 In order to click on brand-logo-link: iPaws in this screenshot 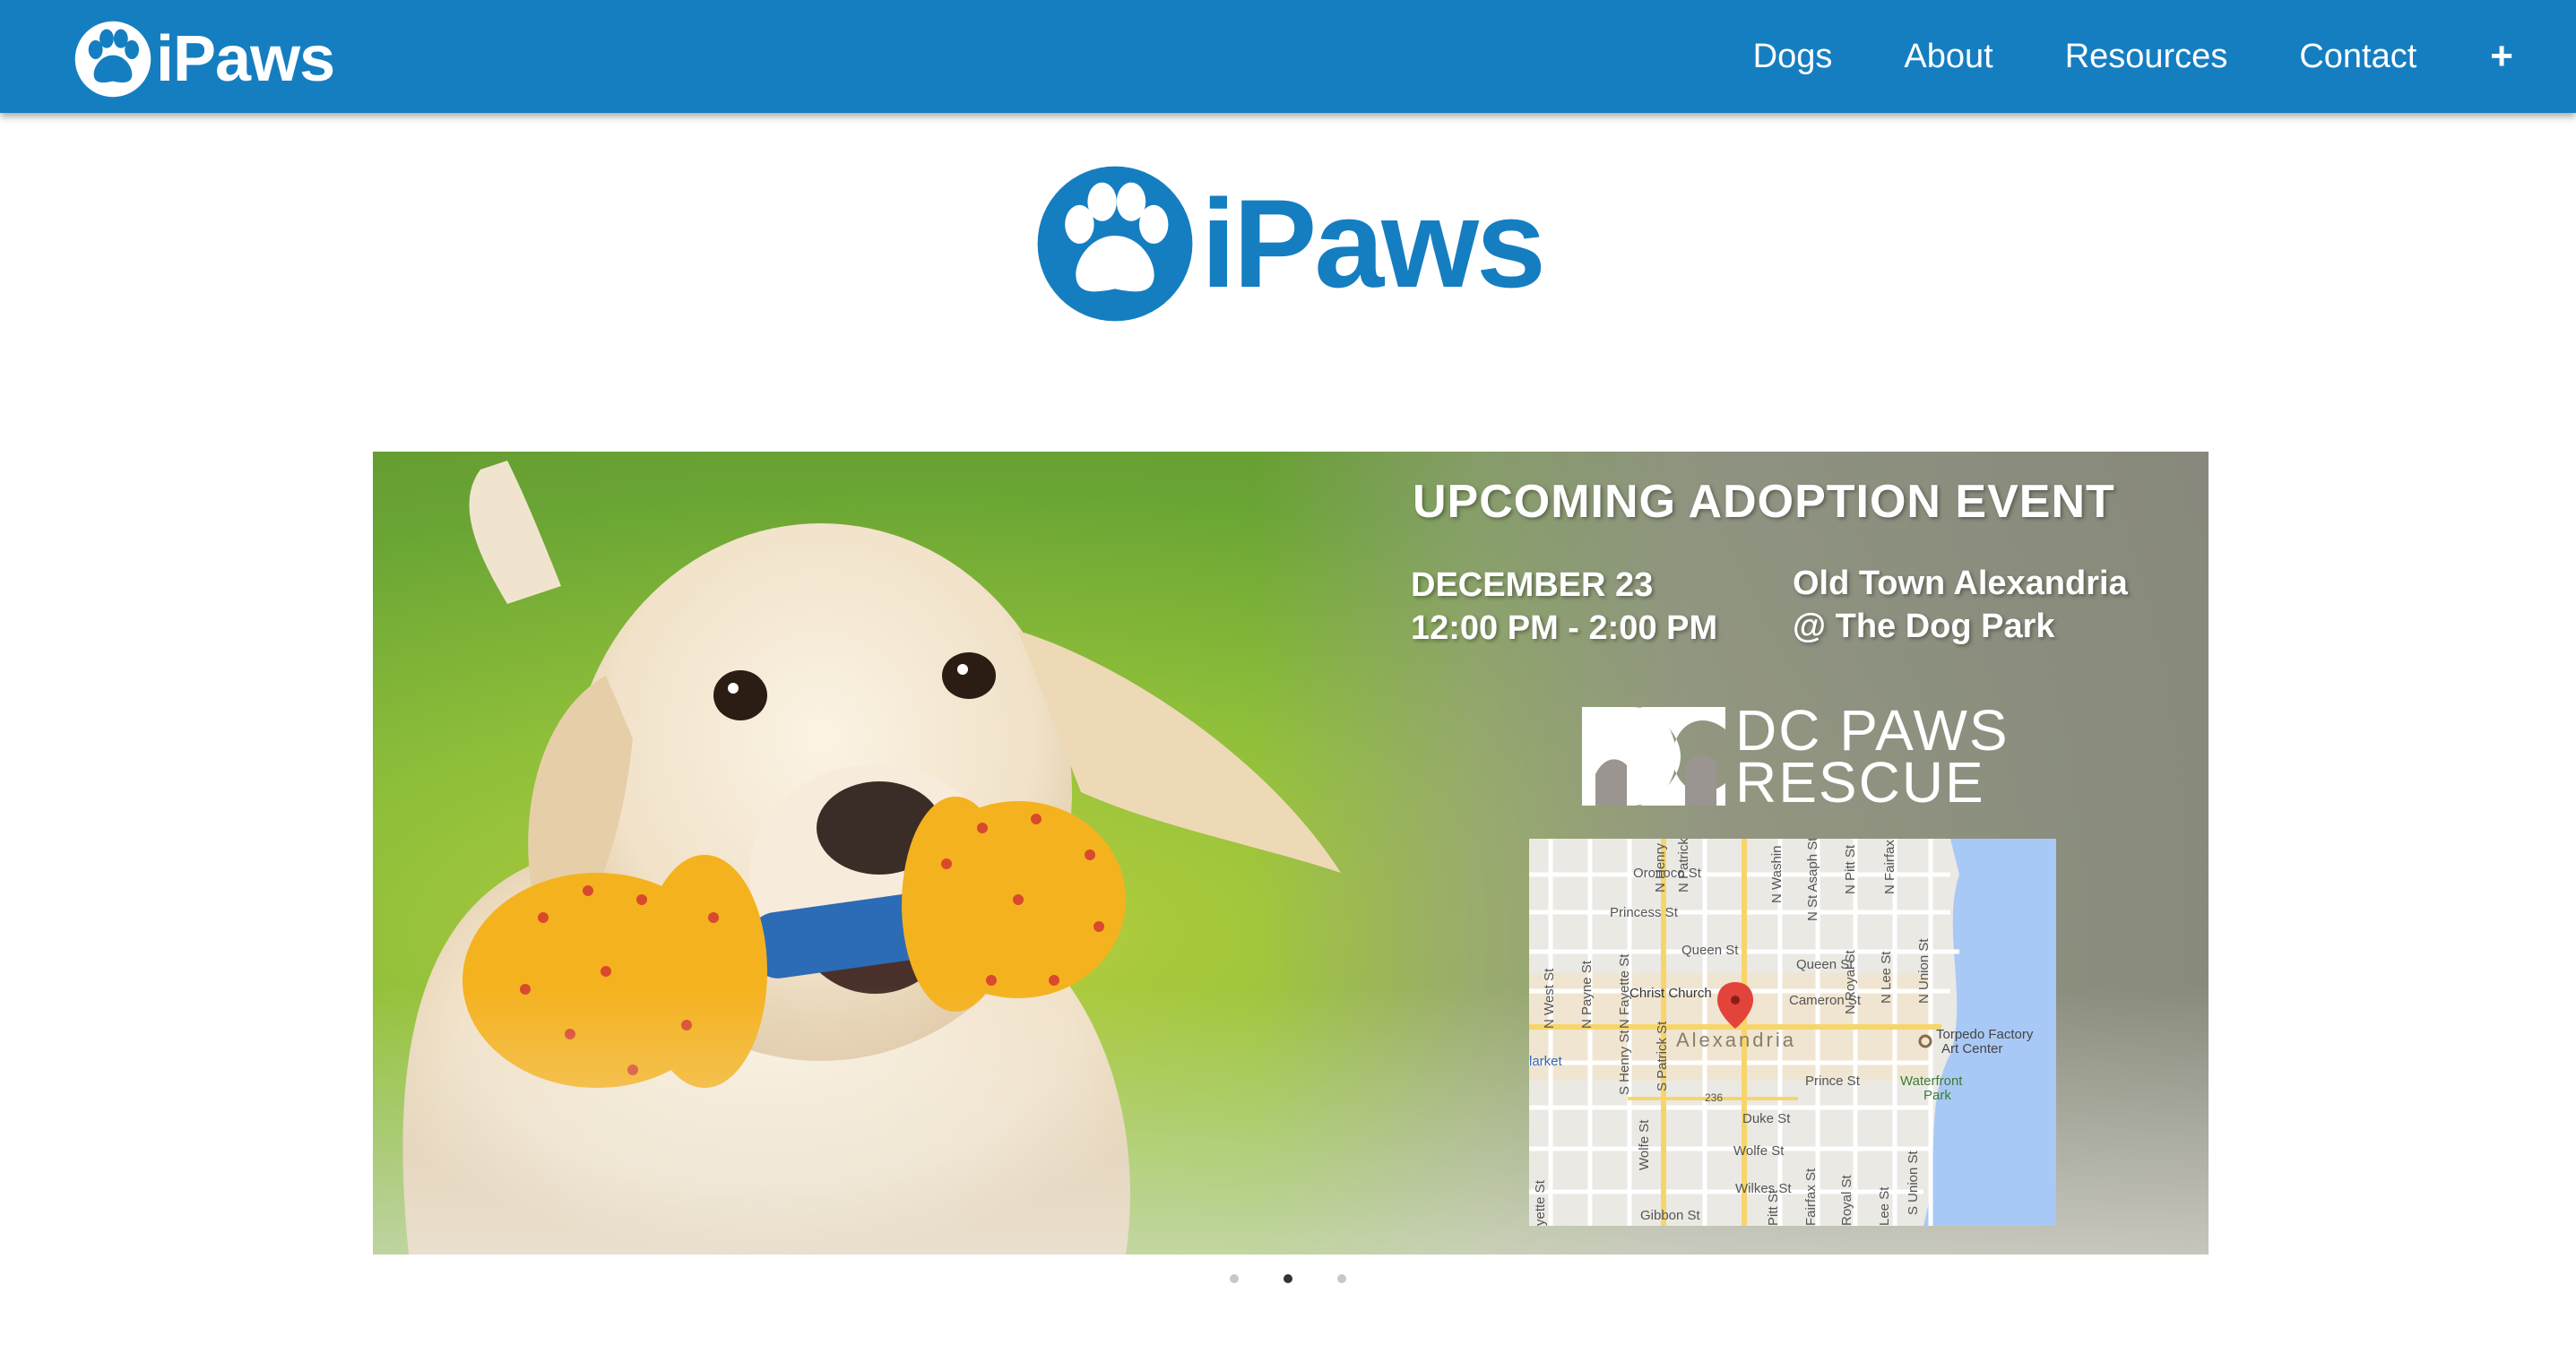, I will do `click(204, 60)`.